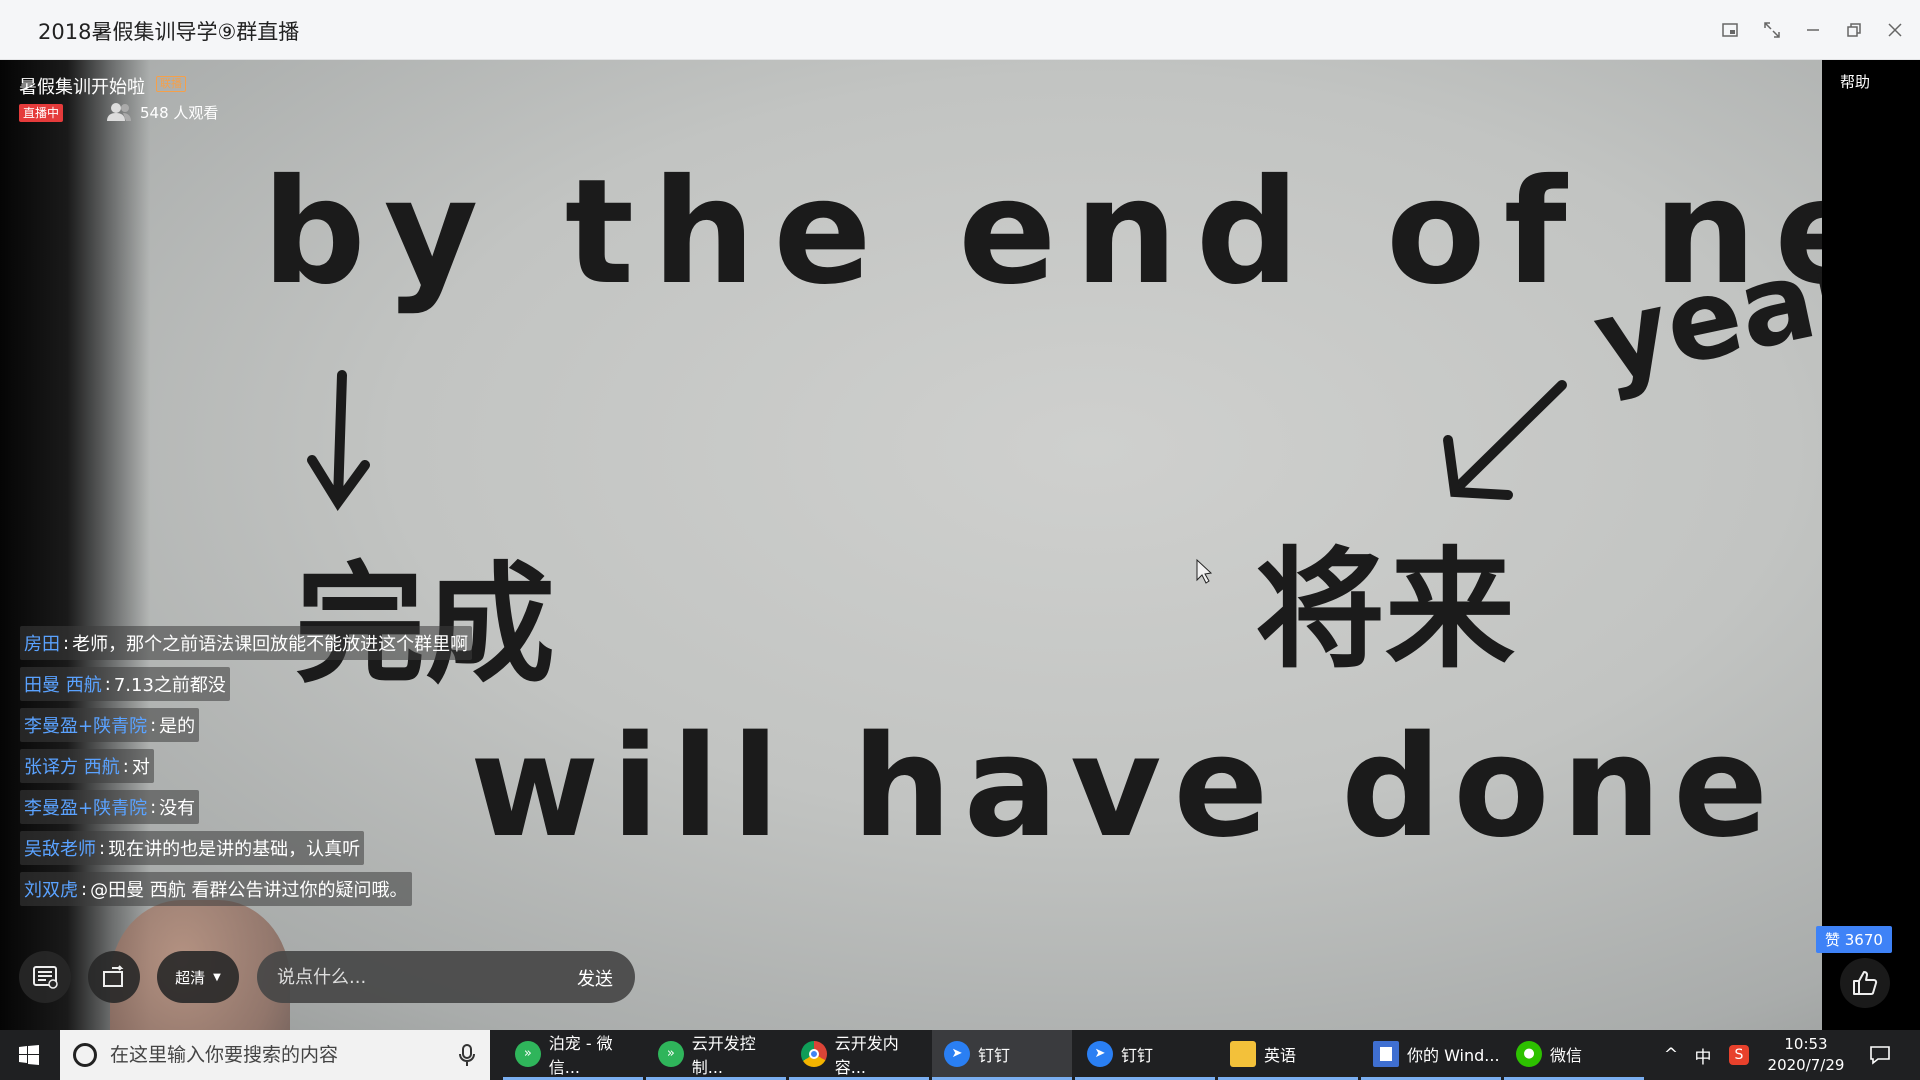 The height and width of the screenshot is (1080, 1920). What do you see at coordinates (1806, 1044) in the screenshot?
I see `clock-time: 10:53` at bounding box center [1806, 1044].